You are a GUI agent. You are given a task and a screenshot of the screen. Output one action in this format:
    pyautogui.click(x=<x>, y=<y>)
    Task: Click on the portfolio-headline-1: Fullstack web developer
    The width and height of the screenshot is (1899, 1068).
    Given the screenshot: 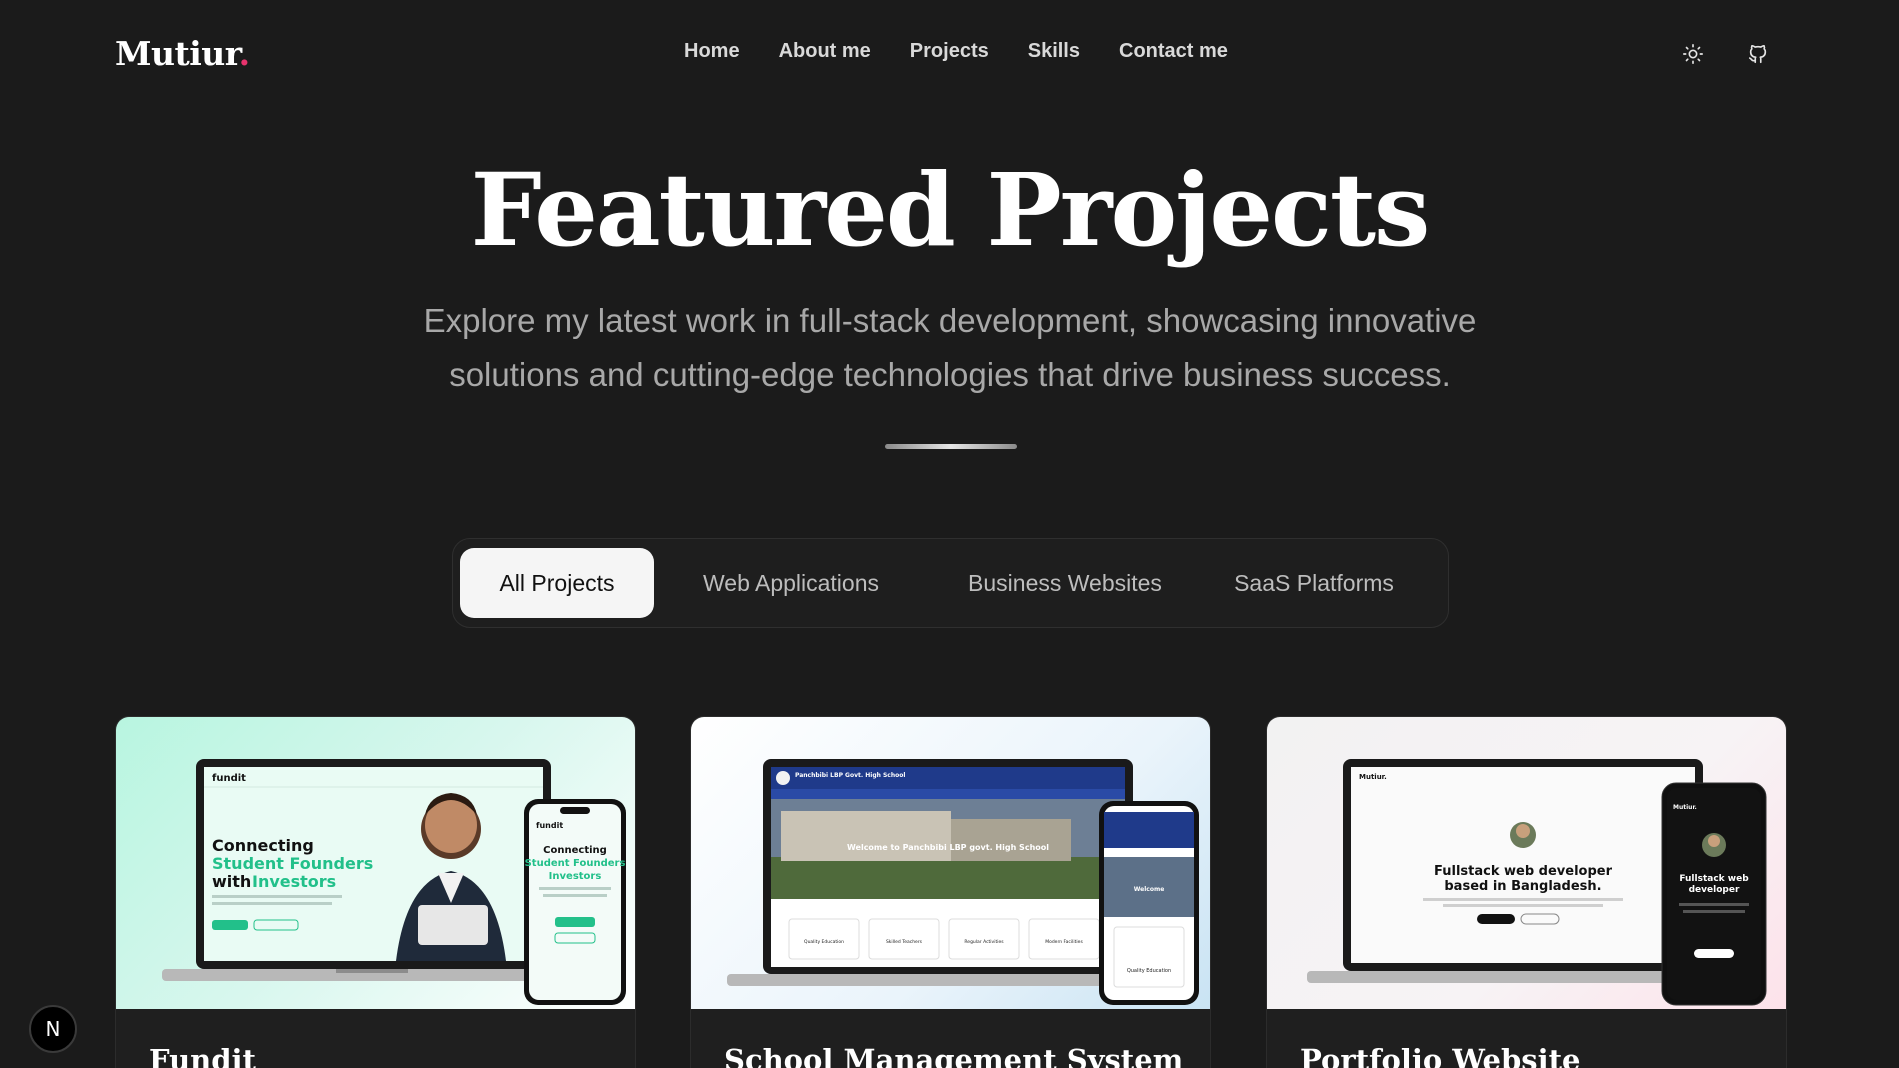 What is the action you would take?
    pyautogui.click(x=1523, y=871)
    